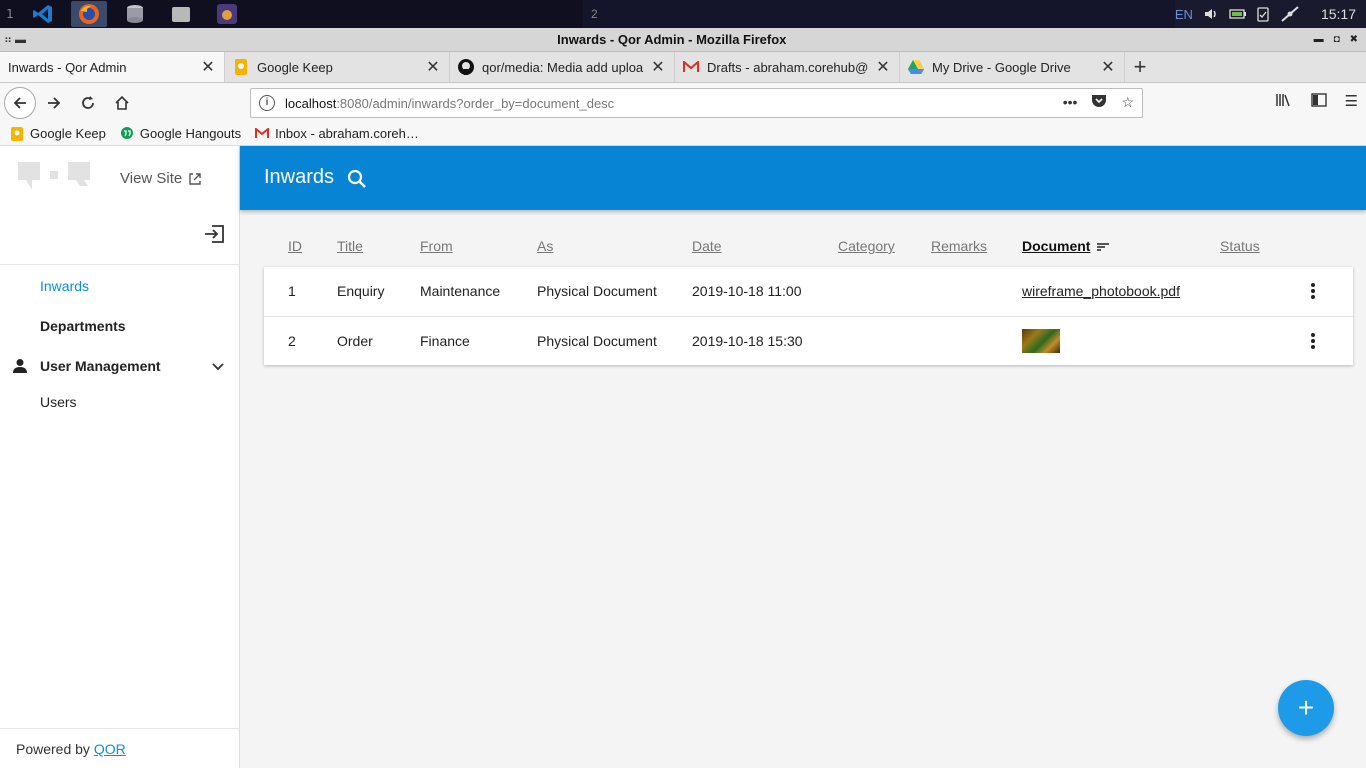 This screenshot has height=768, width=1366. Describe the element at coordinates (295, 246) in the screenshot. I see `column-id: ID` at that location.